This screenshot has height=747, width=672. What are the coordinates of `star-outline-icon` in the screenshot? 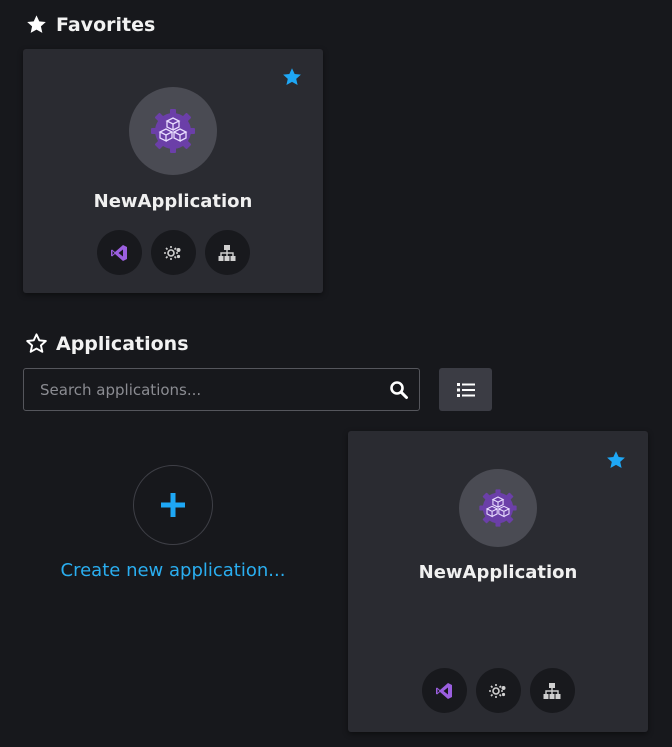 It's located at (36, 343).